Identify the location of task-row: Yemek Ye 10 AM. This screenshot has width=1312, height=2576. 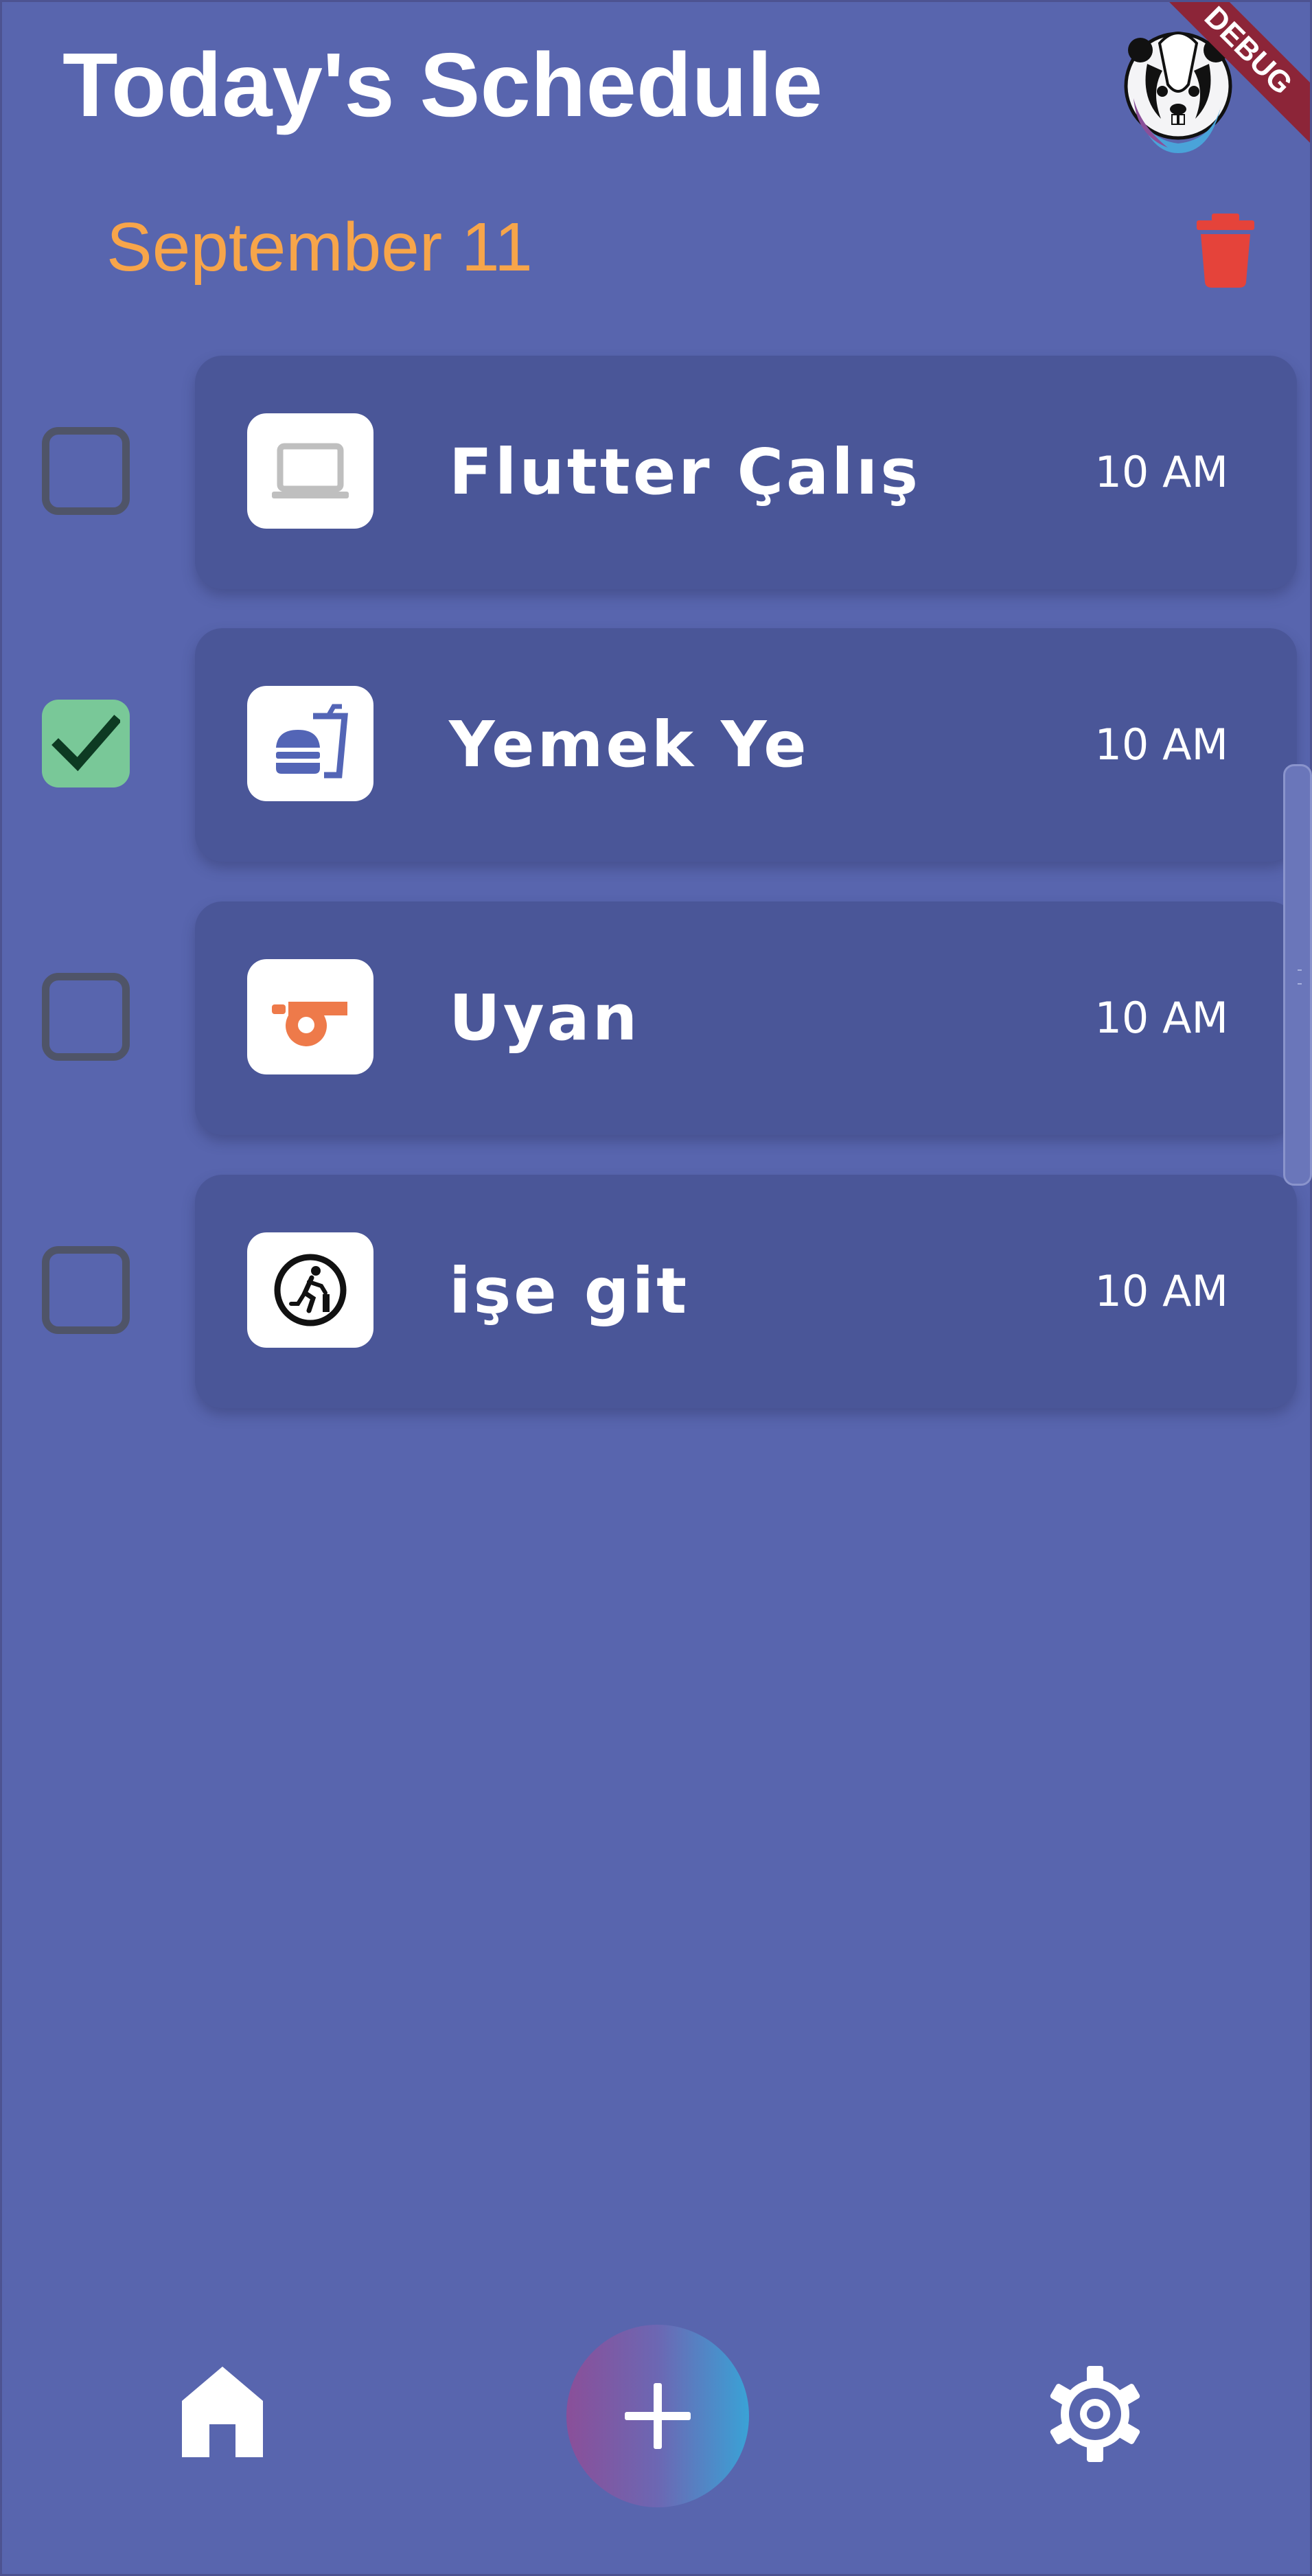
(657, 748).